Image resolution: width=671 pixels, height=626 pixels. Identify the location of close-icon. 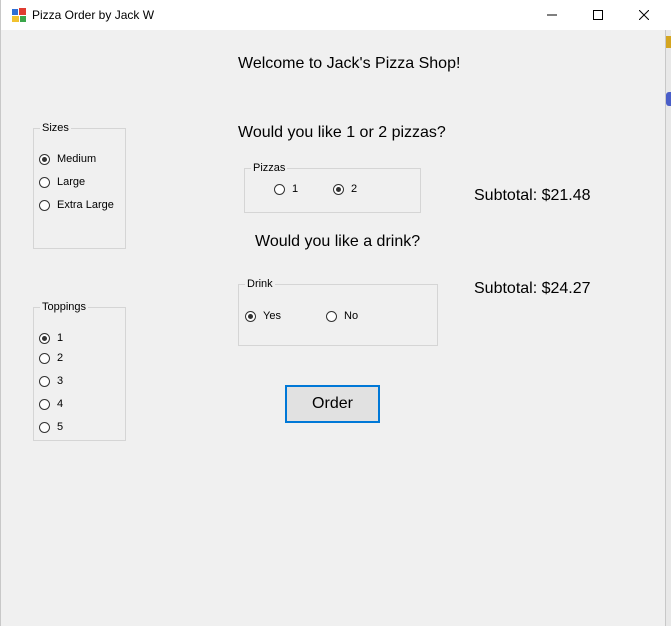
(644, 15).